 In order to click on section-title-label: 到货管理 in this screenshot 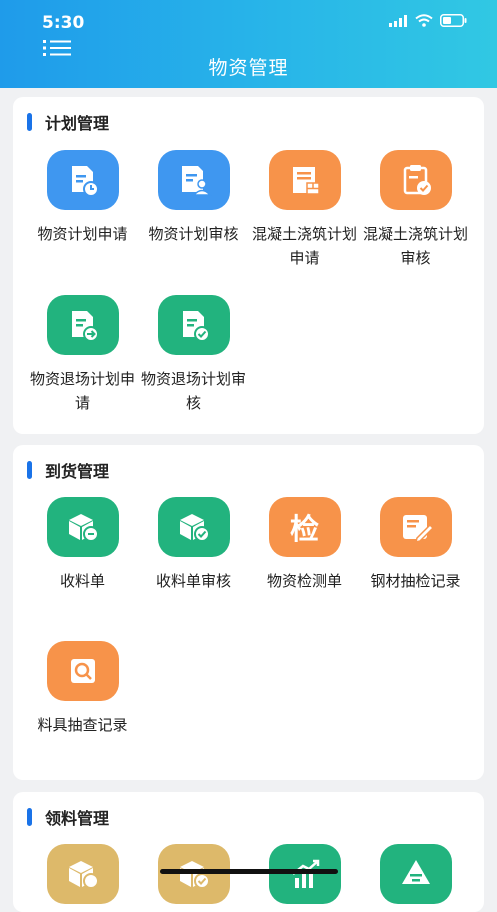, I will do `click(77, 471)`.